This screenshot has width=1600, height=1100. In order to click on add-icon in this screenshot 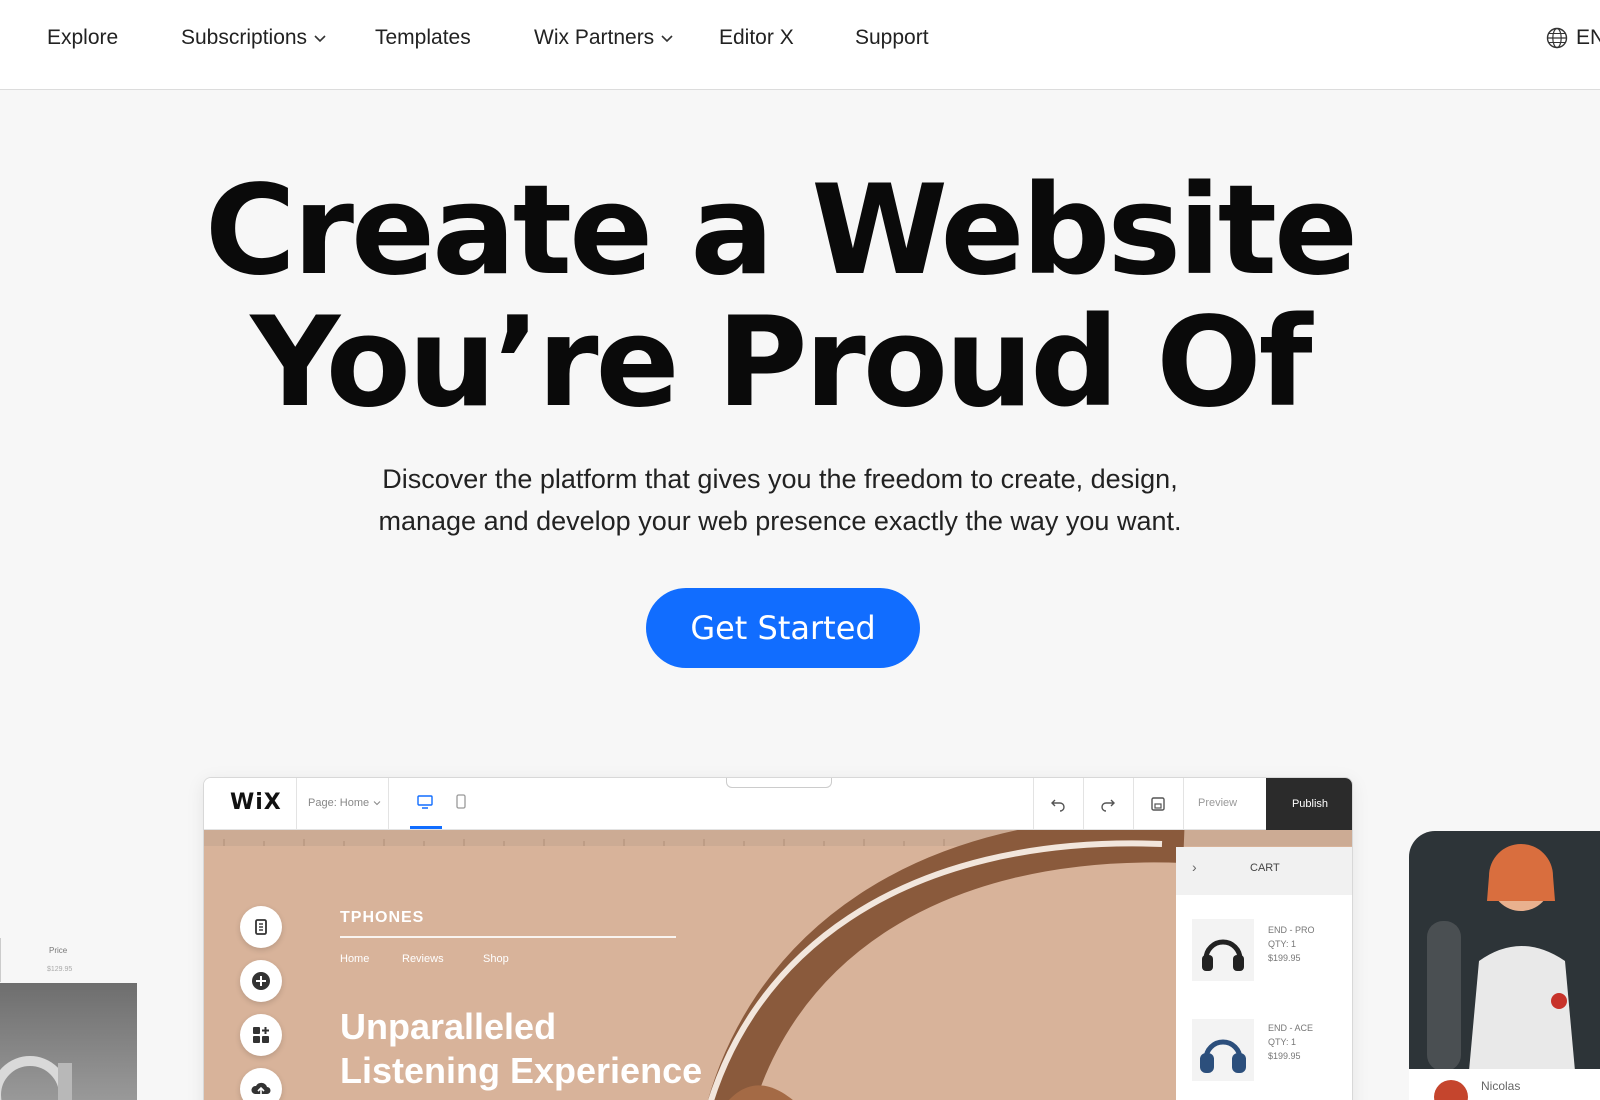, I will do `click(261, 981)`.